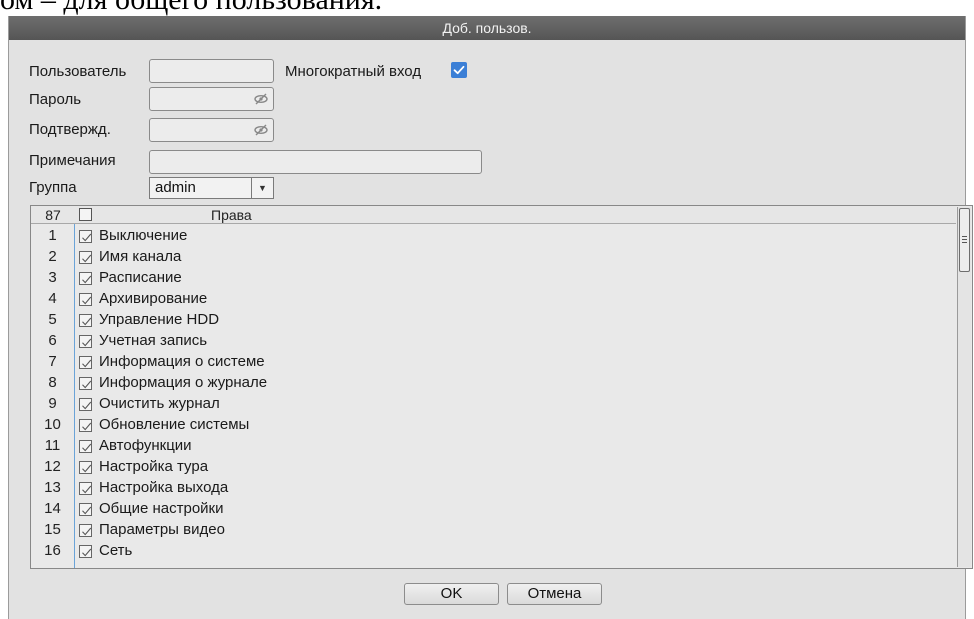  Describe the element at coordinates (211, 71) in the screenshot. I see `user-name-input` at that location.